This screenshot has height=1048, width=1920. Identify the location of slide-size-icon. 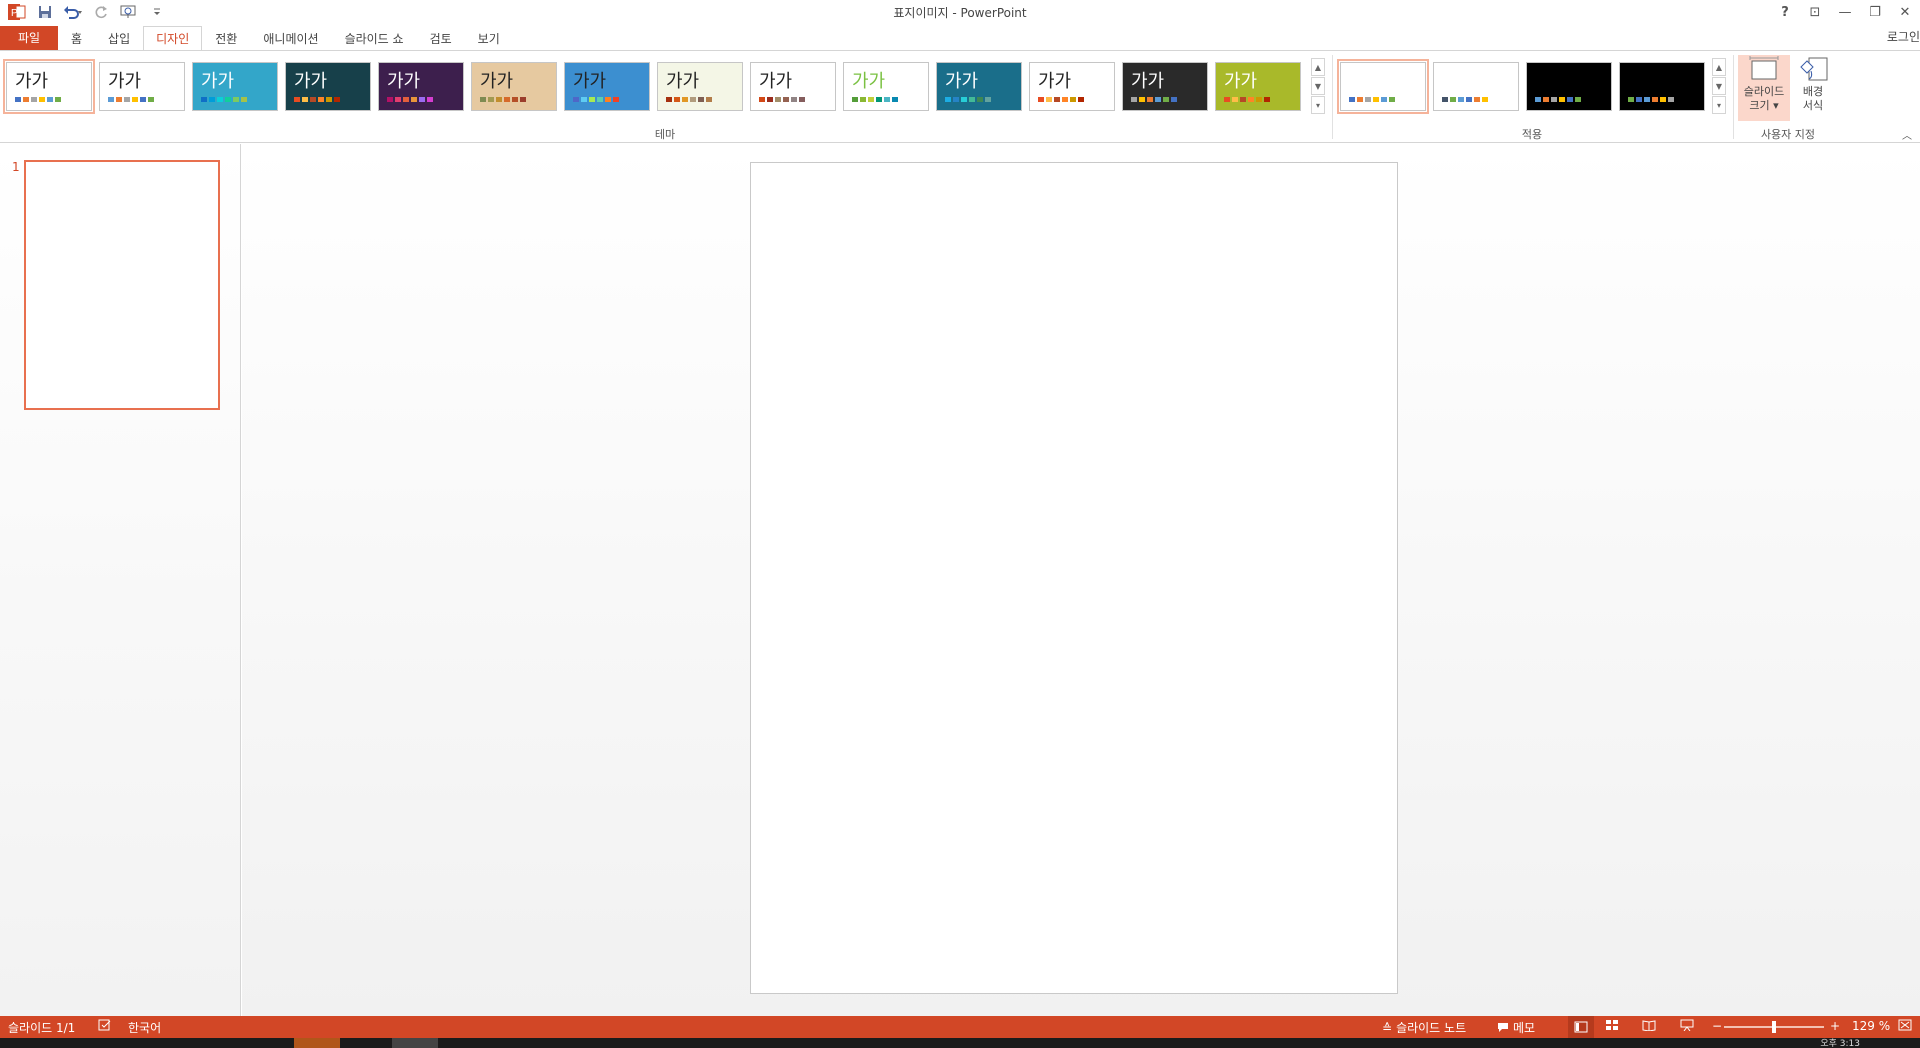
(1764, 68).